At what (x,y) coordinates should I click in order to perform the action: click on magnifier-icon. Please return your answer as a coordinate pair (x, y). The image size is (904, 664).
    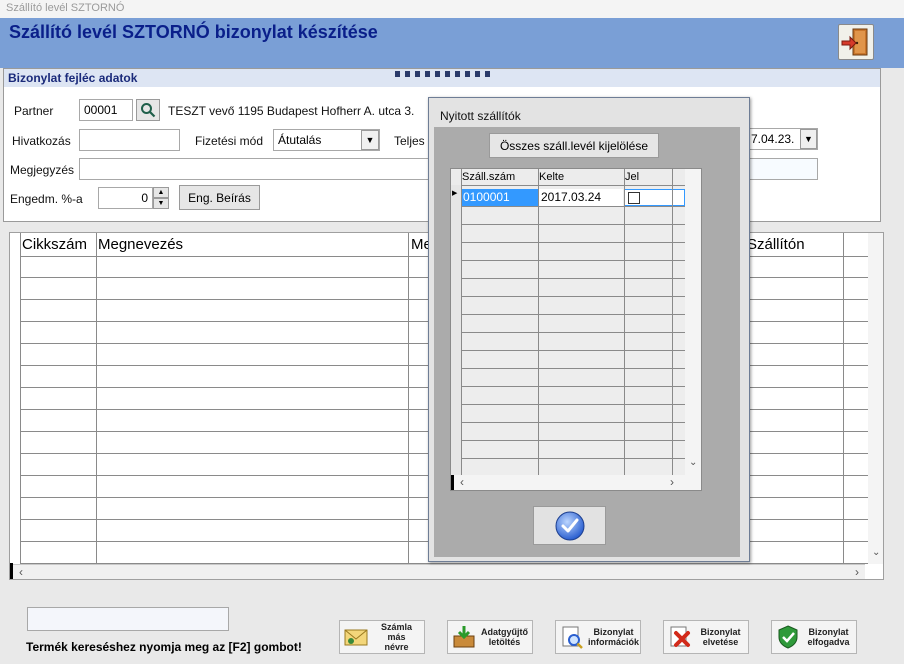
    Looking at the image, I should click on (148, 110).